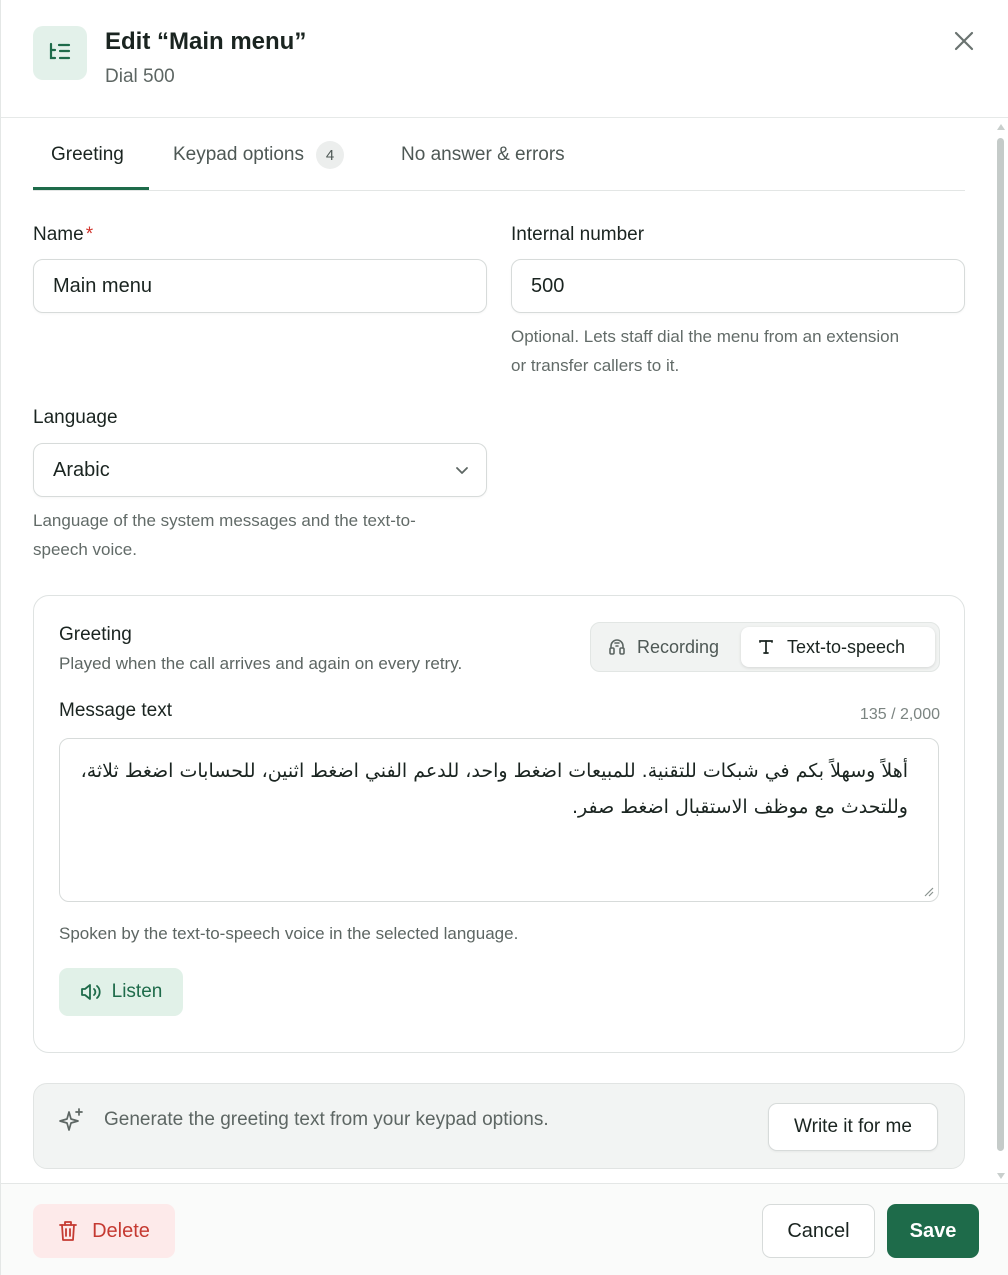 This screenshot has height=1275, width=1008. I want to click on greeting-card-title: Greeting, so click(95, 634).